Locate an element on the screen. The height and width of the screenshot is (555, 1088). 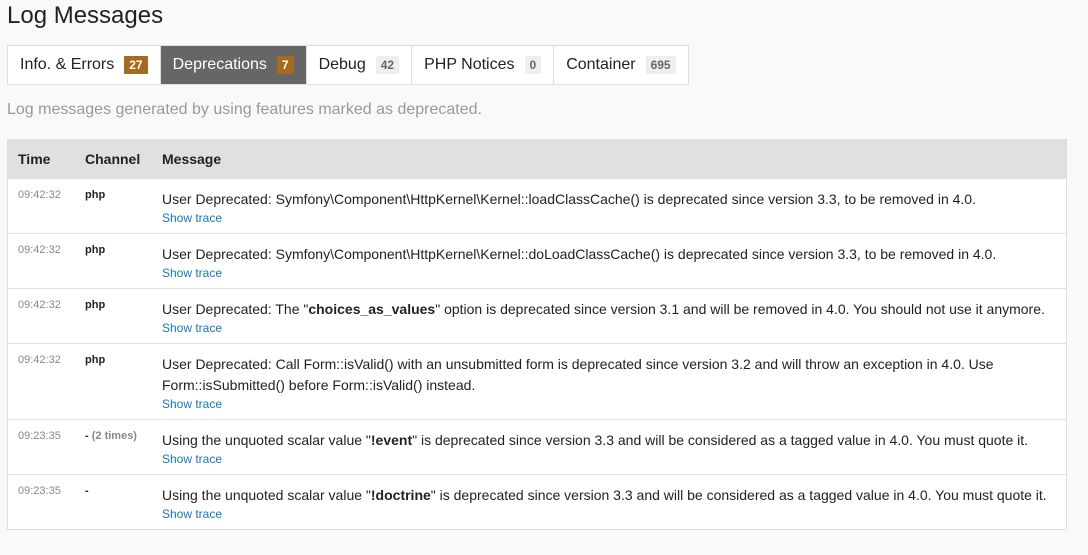
log-channel: - is located at coordinates (113, 502).